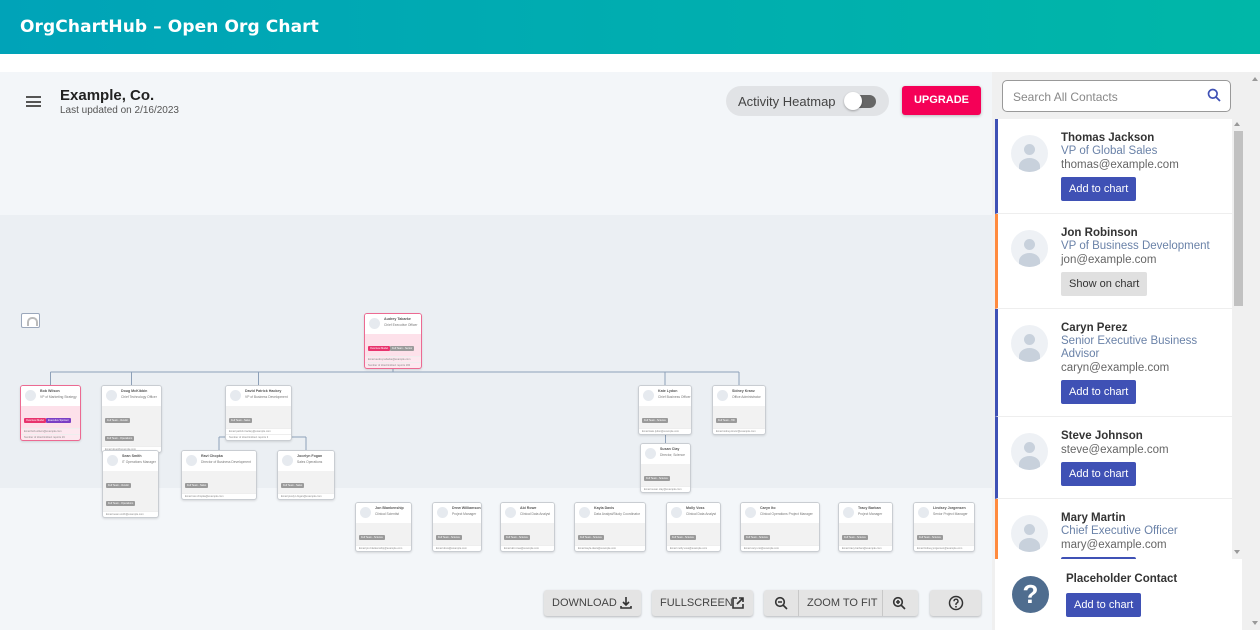  What do you see at coordinates (397, 319) in the screenshot?
I see `org-node-name: Audrey Tabarke` at bounding box center [397, 319].